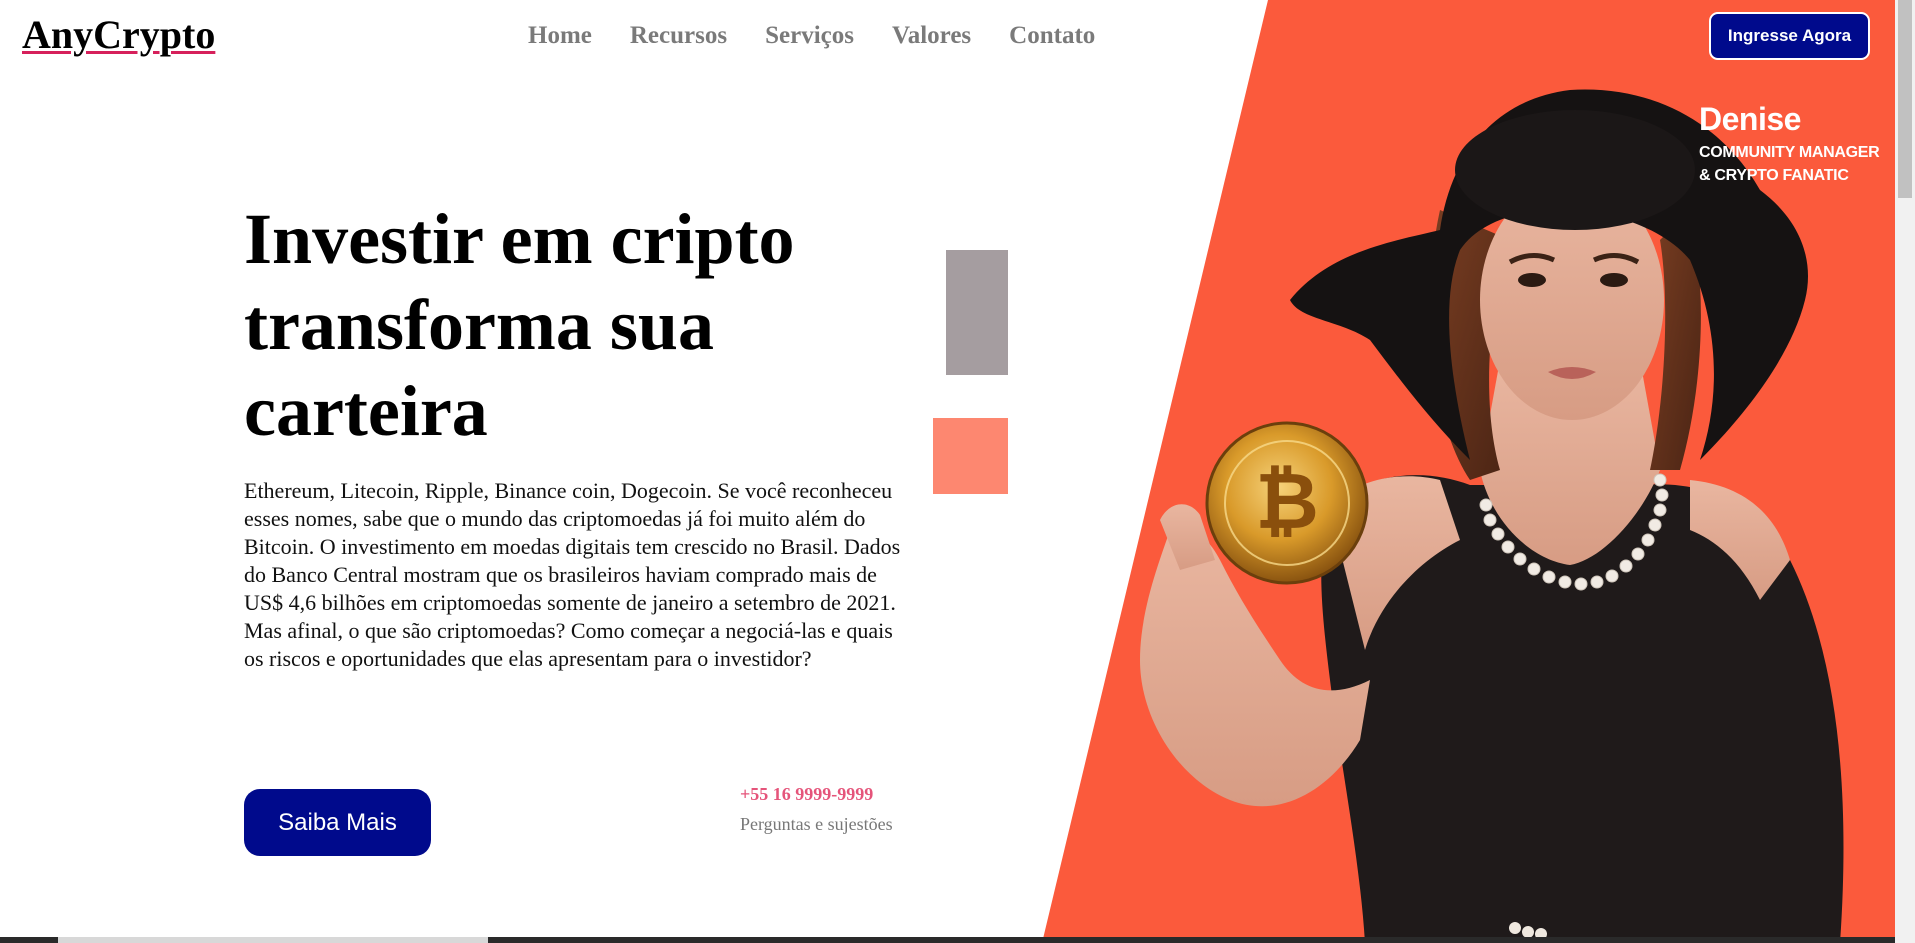  I want to click on nav-item-contato: Contato, so click(1052, 36).